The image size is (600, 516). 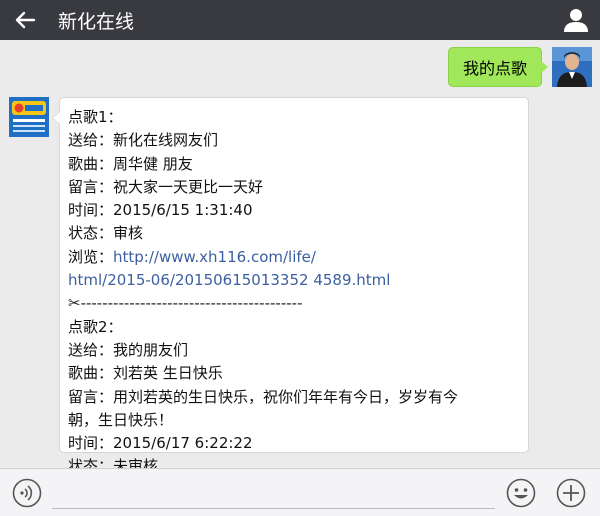 I want to click on arrow-left-icon, so click(x=25, y=20).